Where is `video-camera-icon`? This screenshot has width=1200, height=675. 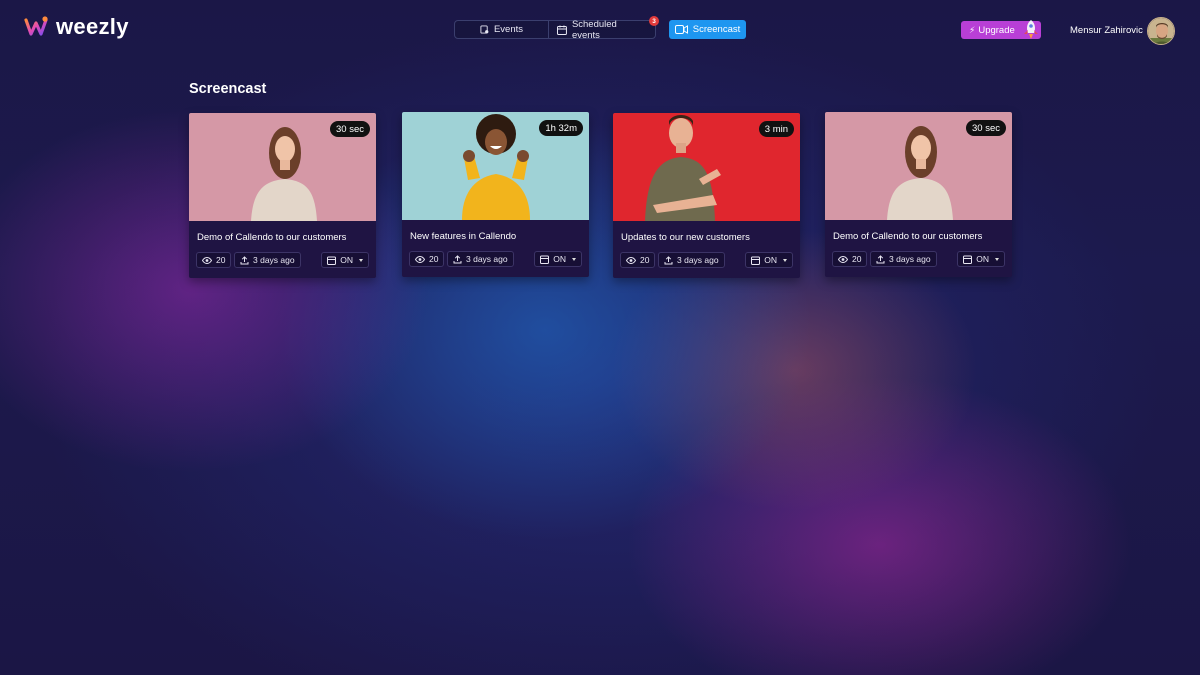
video-camera-icon is located at coordinates (681, 29).